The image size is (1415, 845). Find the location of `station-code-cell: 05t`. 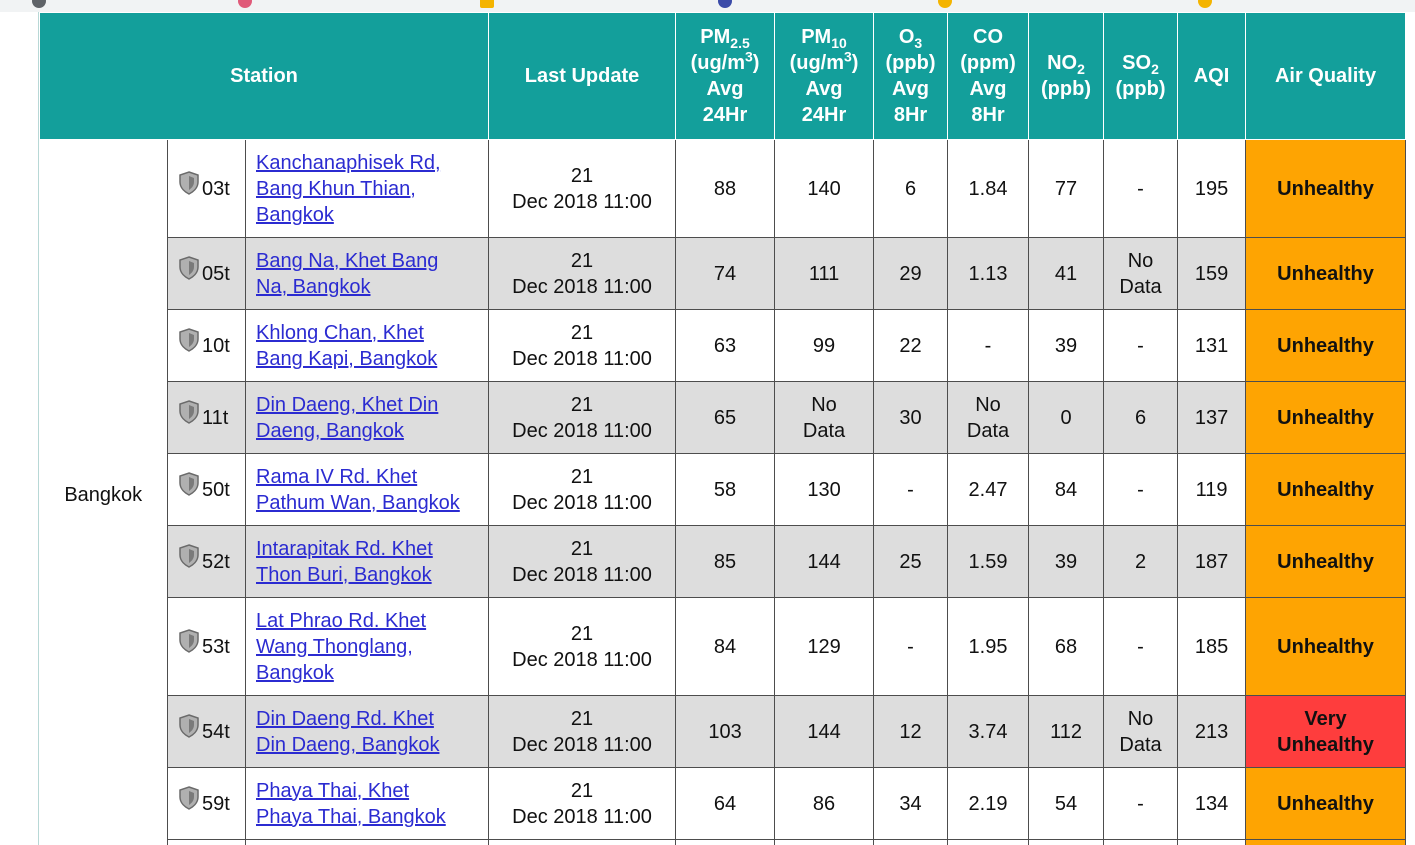

station-code-cell: 05t is located at coordinates (206, 273).